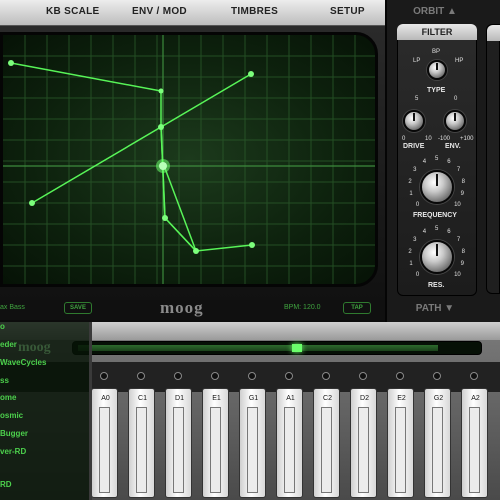  I want to click on kb-scale-tab: KB SCALE, so click(73, 11).